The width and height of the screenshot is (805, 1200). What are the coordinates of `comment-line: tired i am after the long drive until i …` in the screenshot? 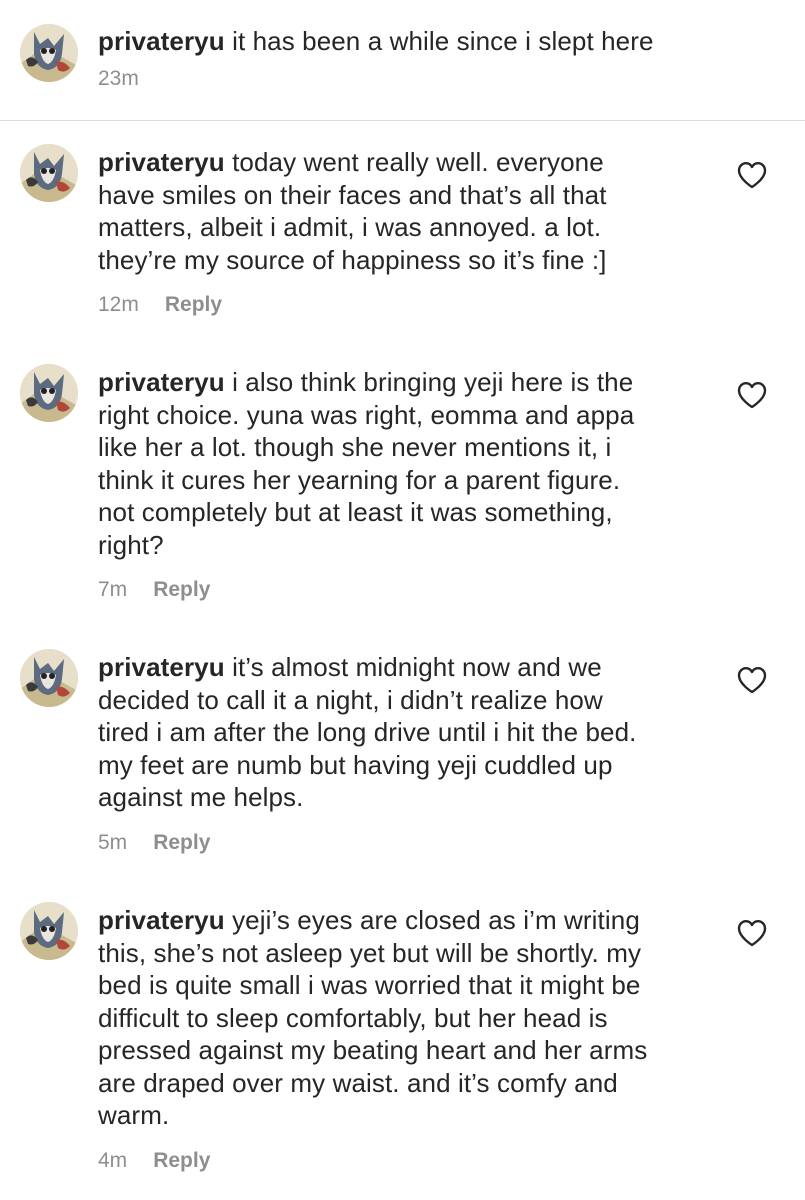 It's located at (398, 732).